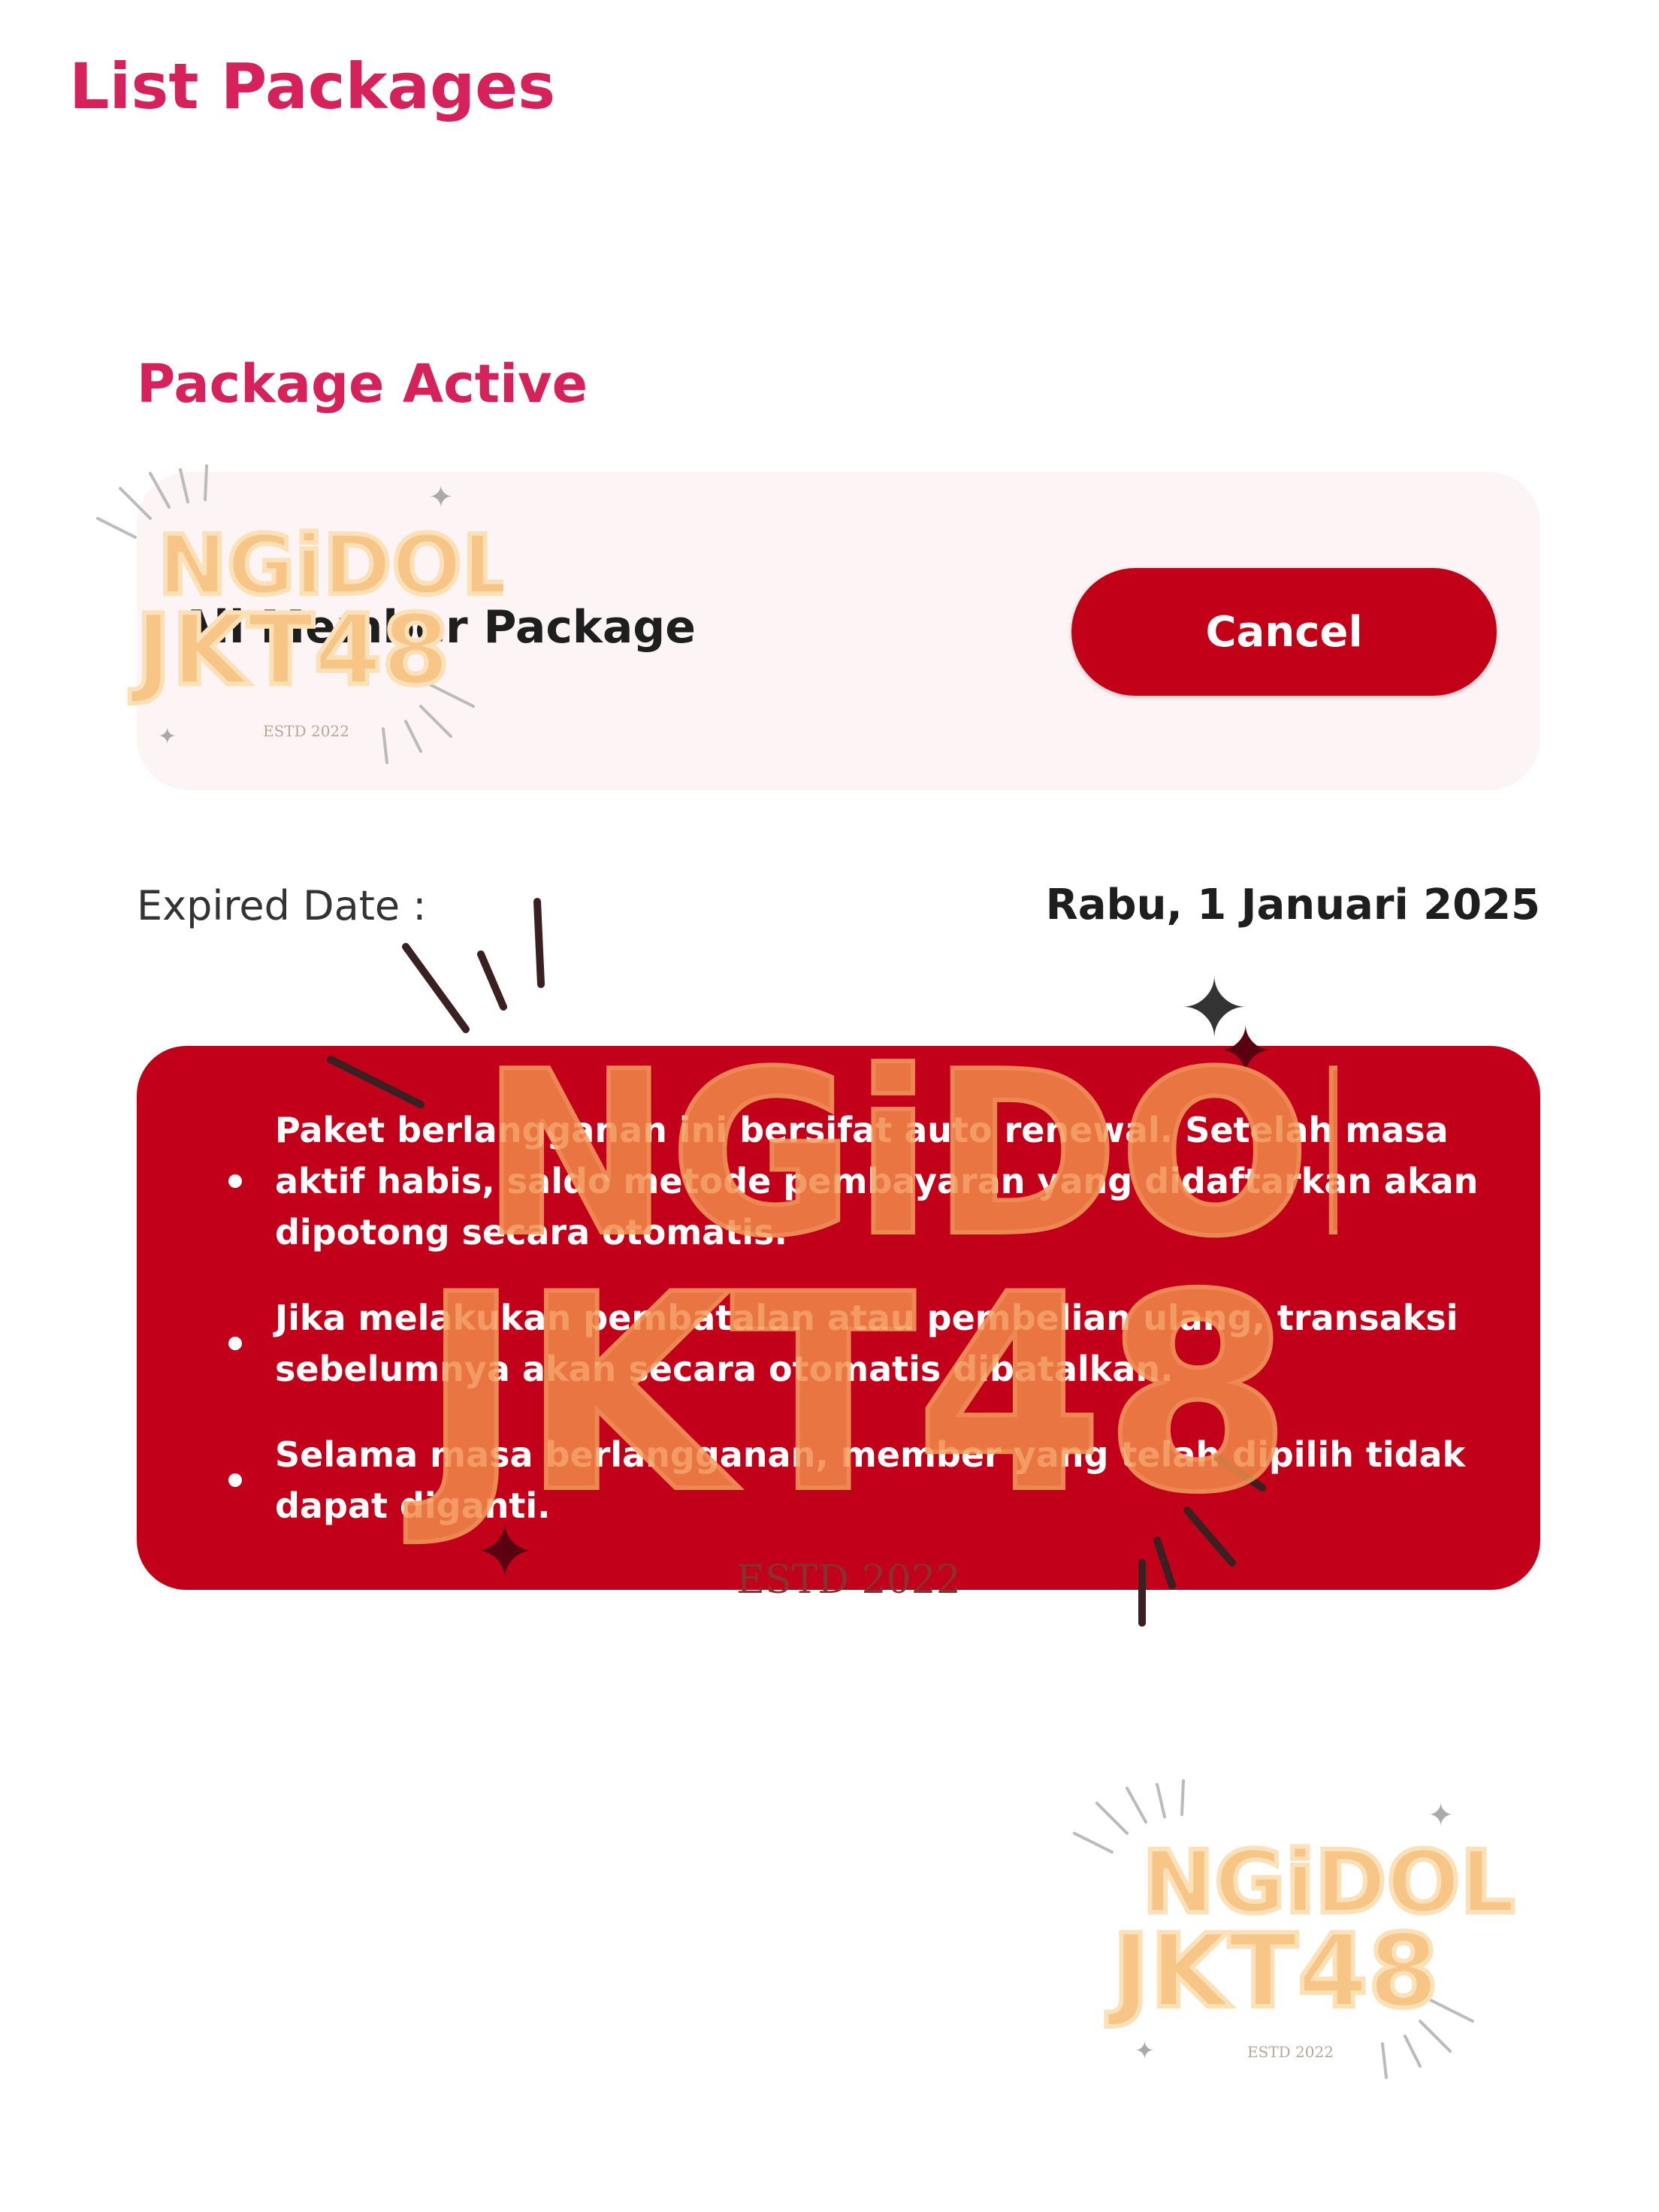 The height and width of the screenshot is (2212, 1659). I want to click on page-title: List Packages, so click(312, 86).